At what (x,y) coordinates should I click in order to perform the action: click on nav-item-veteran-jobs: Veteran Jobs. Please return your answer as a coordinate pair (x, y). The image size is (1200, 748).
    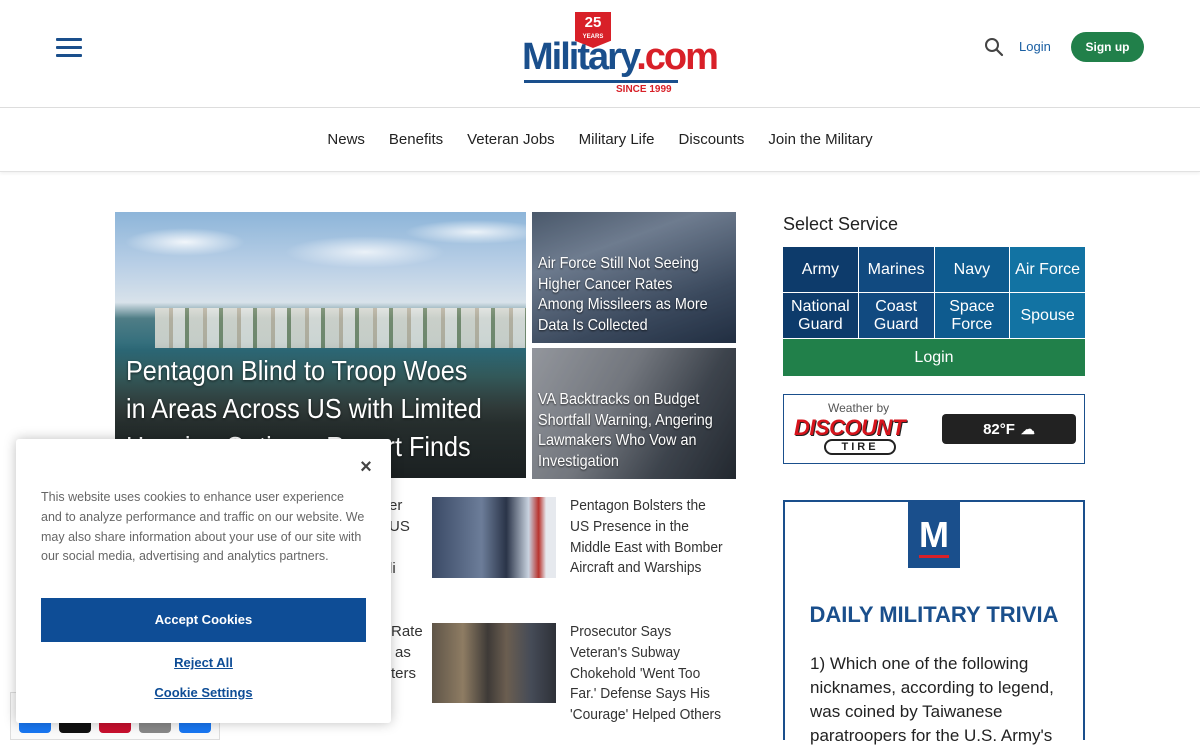
    Looking at the image, I should click on (511, 139).